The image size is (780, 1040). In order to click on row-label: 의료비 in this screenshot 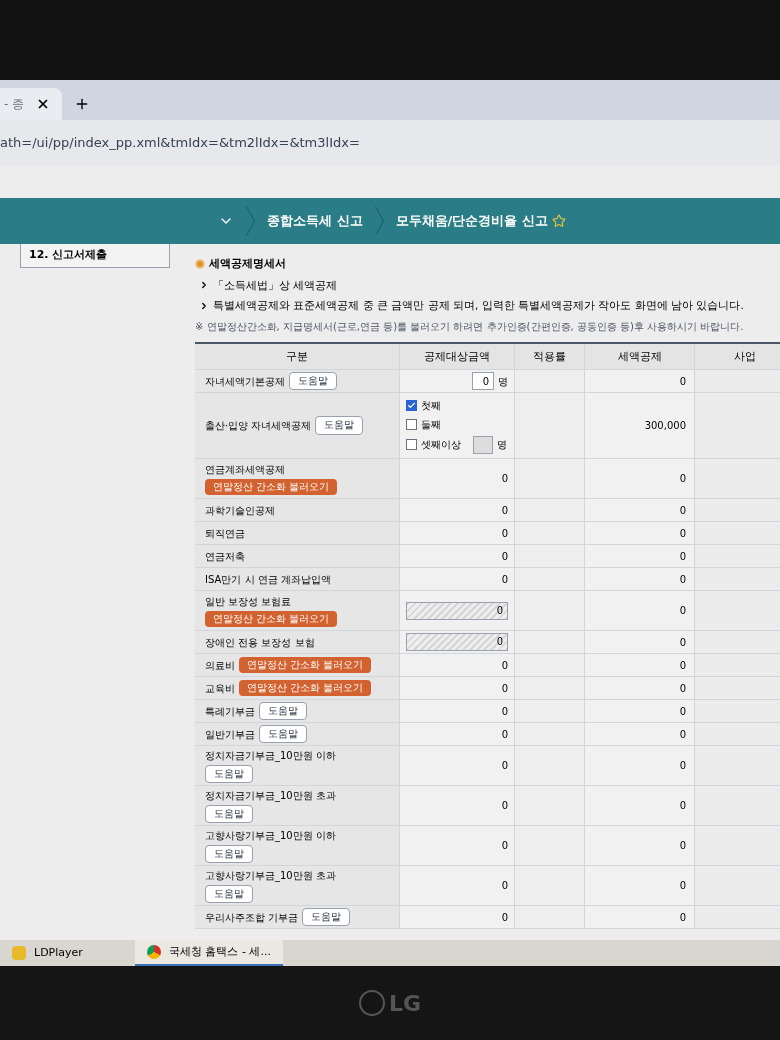, I will do `click(220, 665)`.